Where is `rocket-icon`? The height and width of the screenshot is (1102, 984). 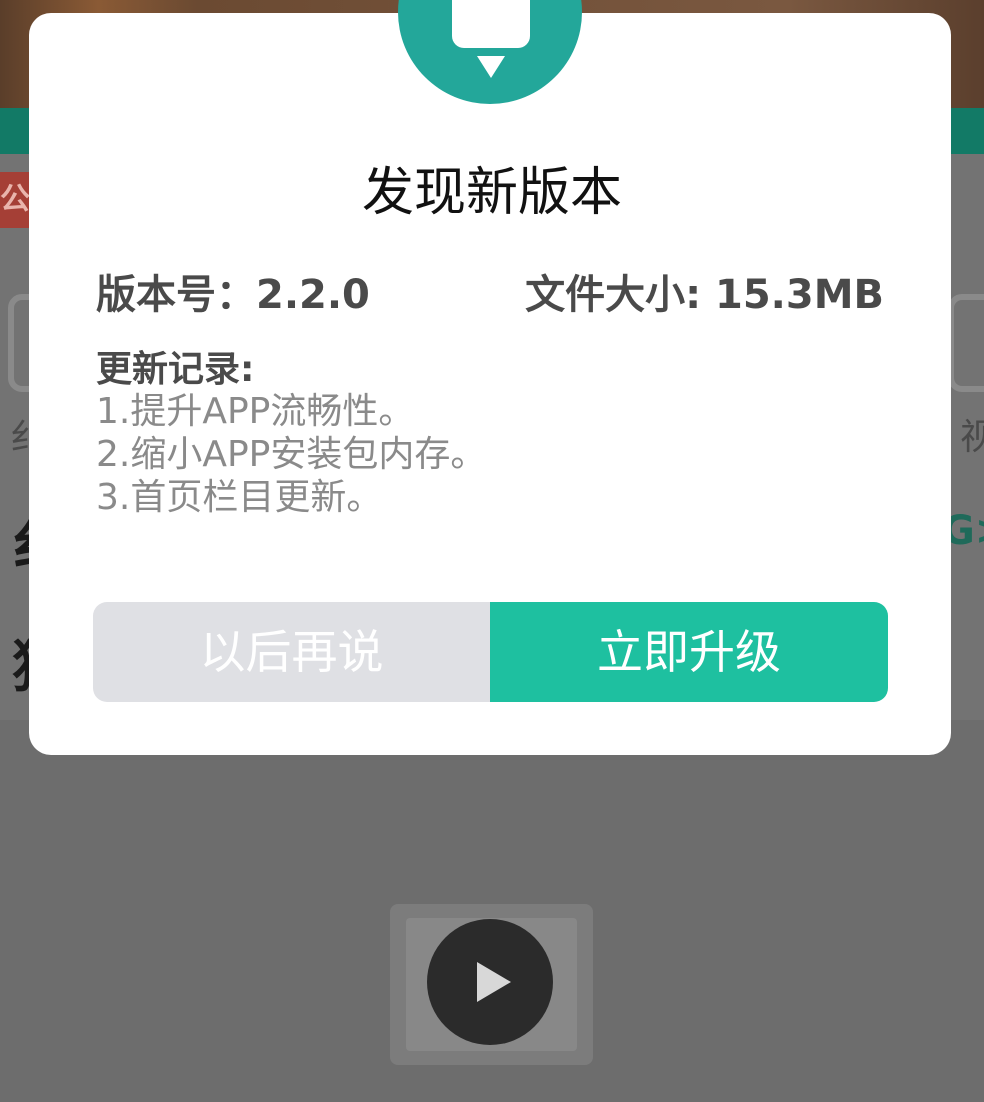
rocket-icon is located at coordinates (491, 24).